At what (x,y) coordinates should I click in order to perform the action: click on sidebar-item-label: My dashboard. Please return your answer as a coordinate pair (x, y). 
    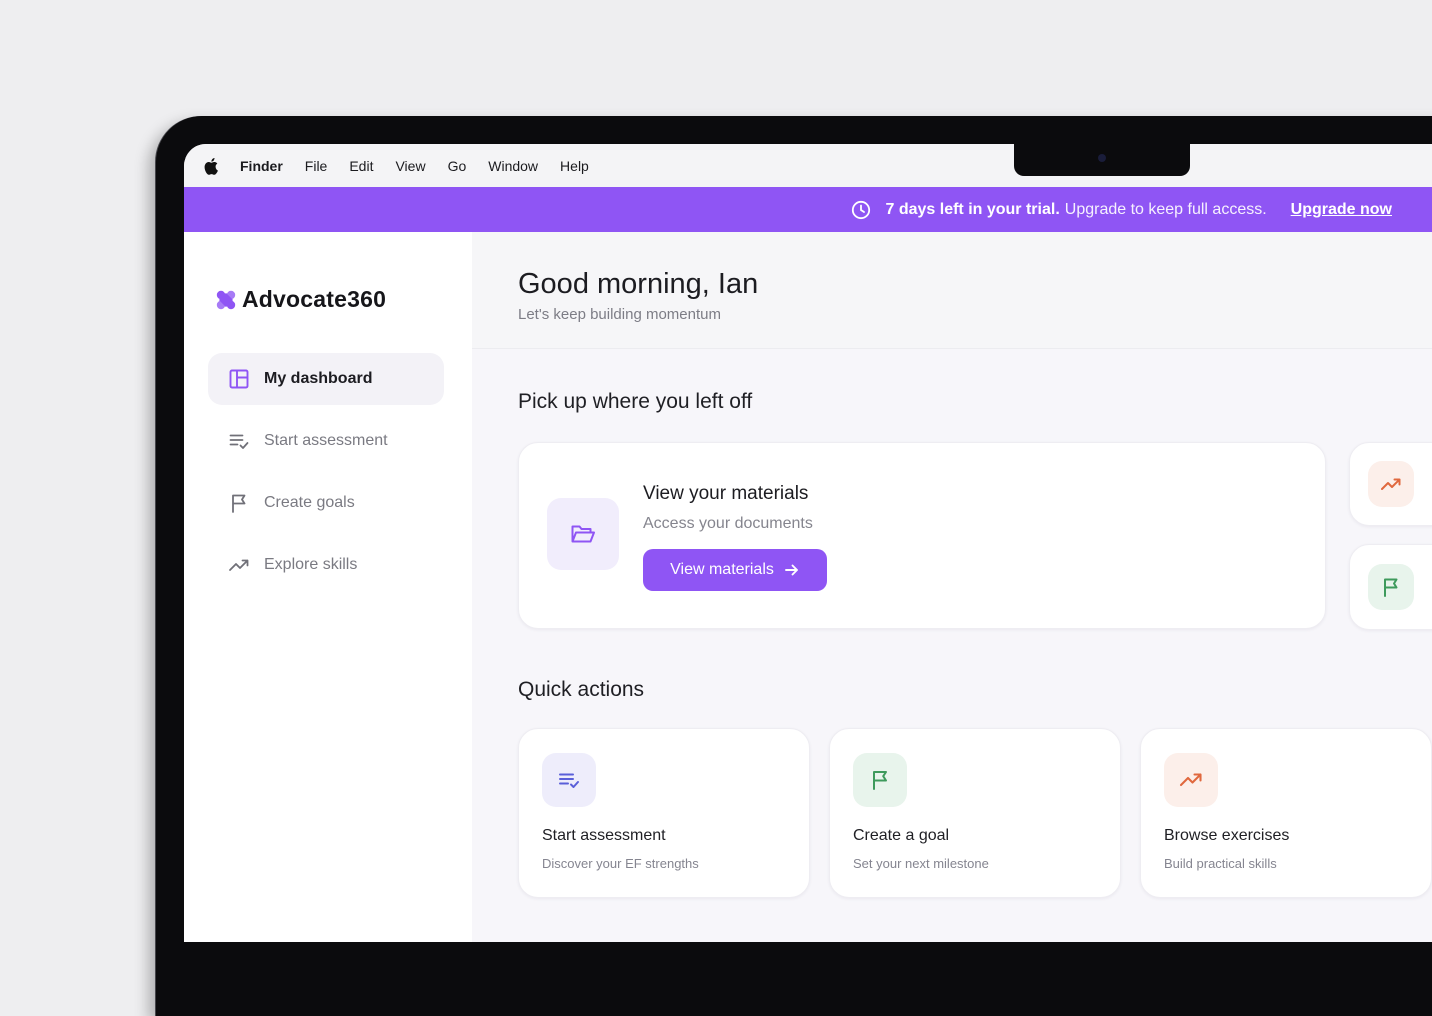
    Looking at the image, I should click on (318, 378).